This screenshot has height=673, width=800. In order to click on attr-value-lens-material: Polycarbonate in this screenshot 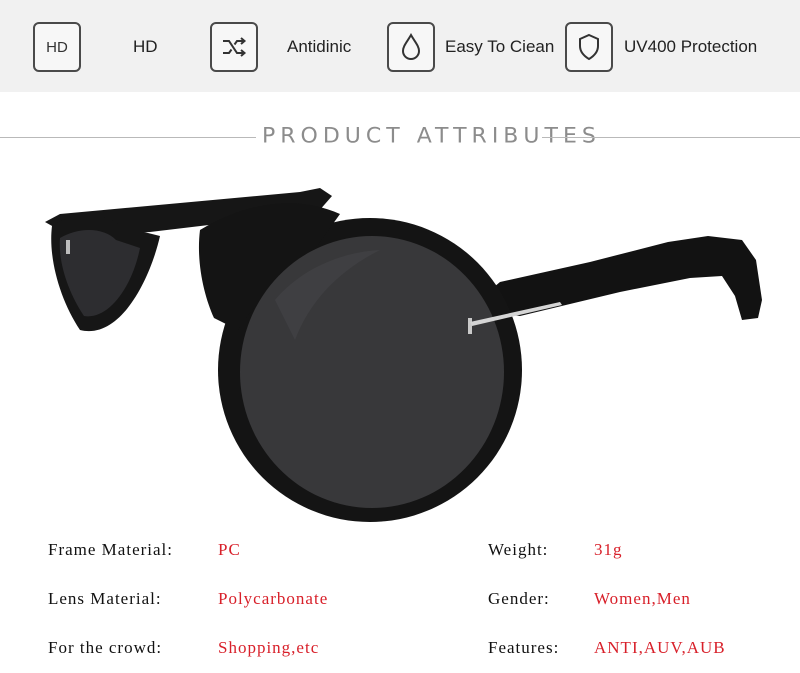, I will do `click(273, 598)`.